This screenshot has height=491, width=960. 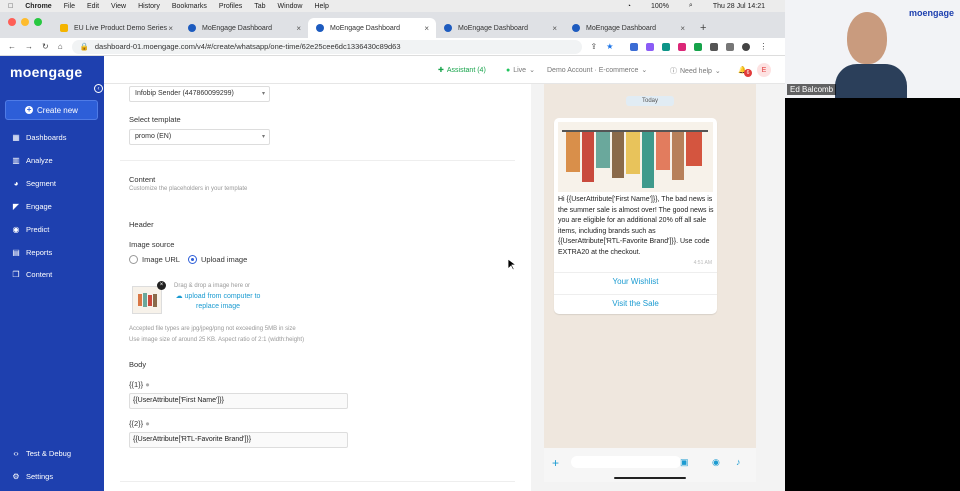 What do you see at coordinates (38, 22) in the screenshot?
I see `maximize-window-button` at bounding box center [38, 22].